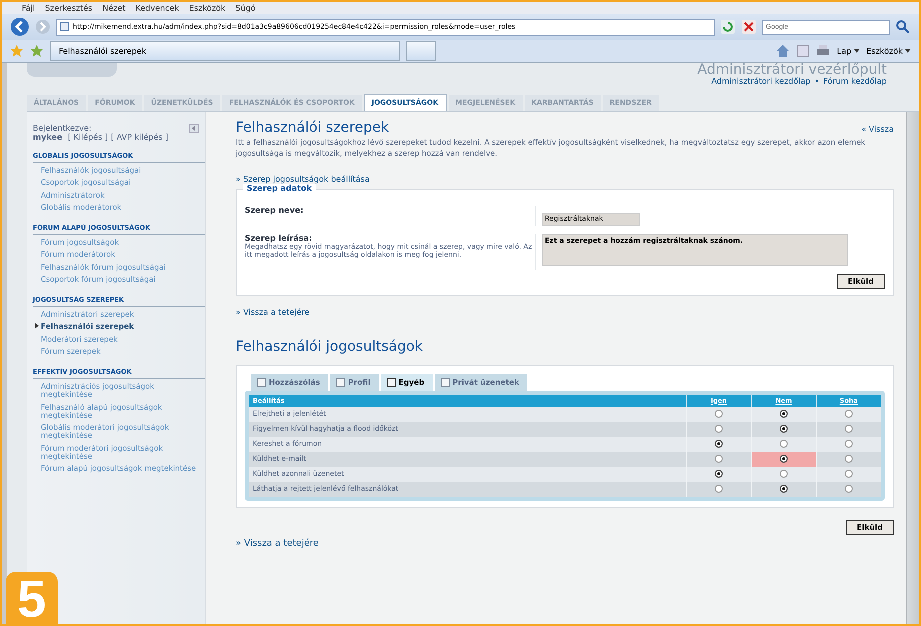 This screenshot has height=626, width=921. What do you see at coordinates (275, 210) in the screenshot?
I see `field-label: Szerep neve:` at bounding box center [275, 210].